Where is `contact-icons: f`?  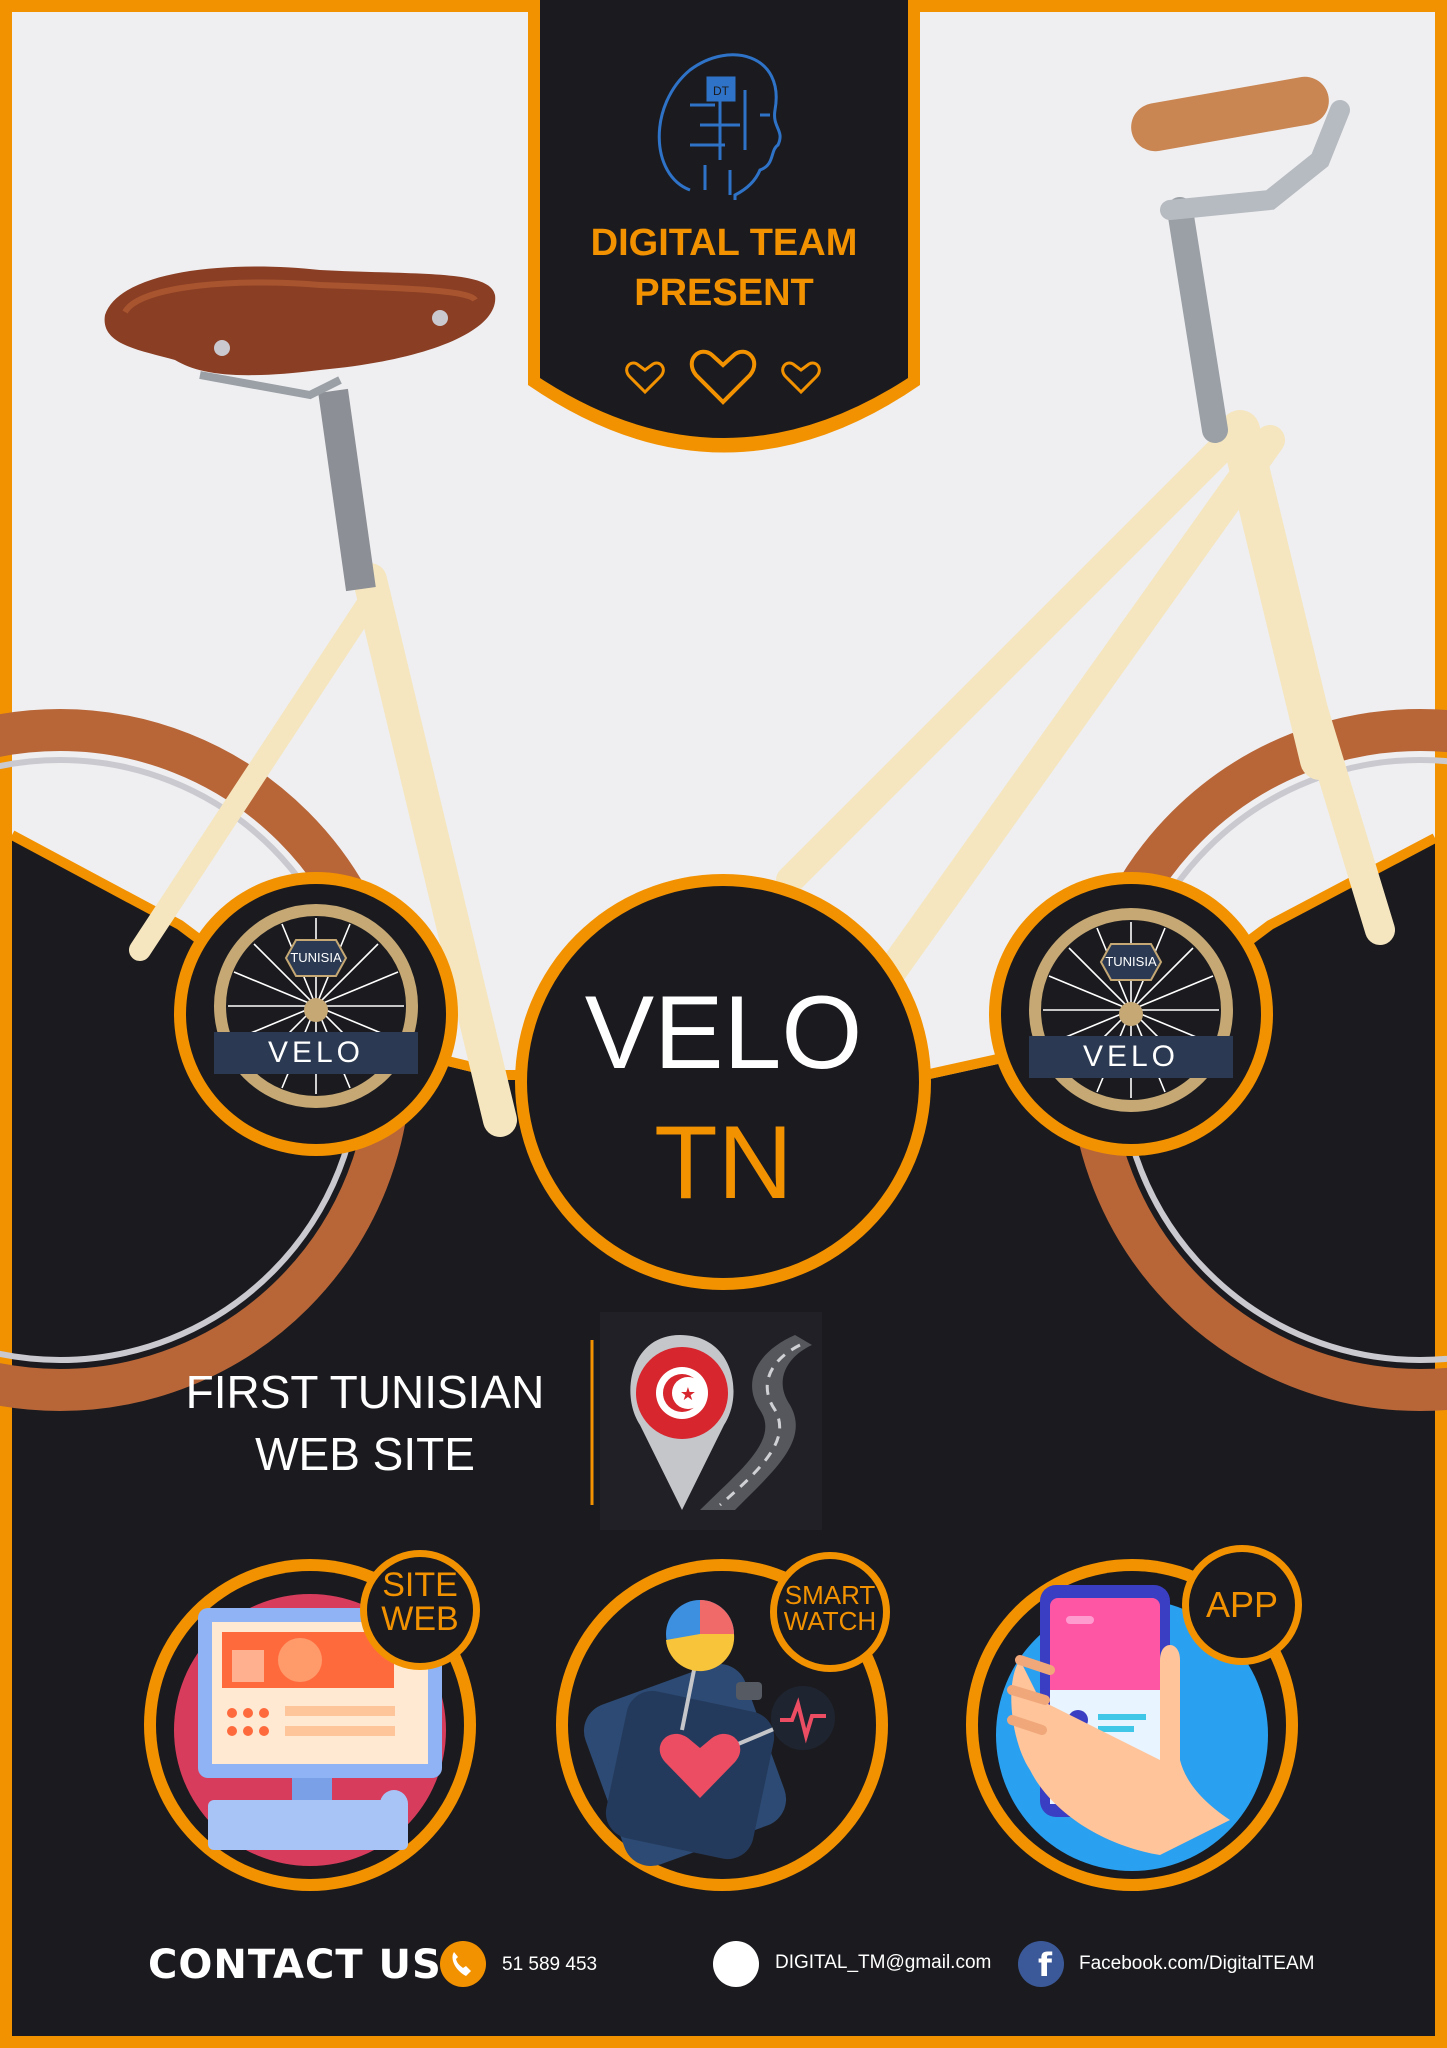
contact-icons: f is located at coordinates (752, 1964).